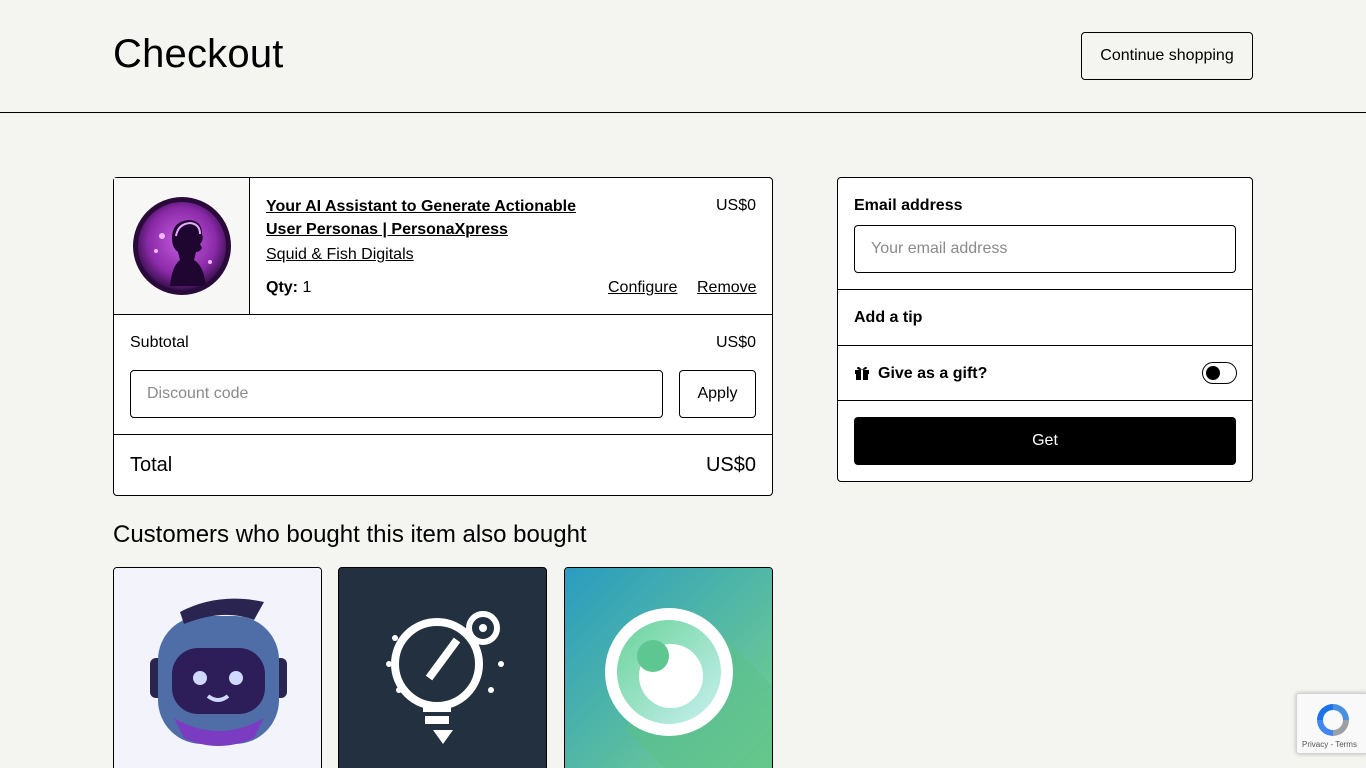  I want to click on seller-link: Squid & Fish Digitals, so click(340, 255).